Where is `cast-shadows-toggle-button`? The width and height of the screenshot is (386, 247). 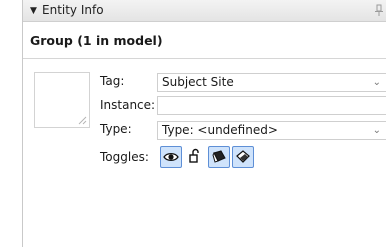
cast-shadows-toggle-button is located at coordinates (219, 157).